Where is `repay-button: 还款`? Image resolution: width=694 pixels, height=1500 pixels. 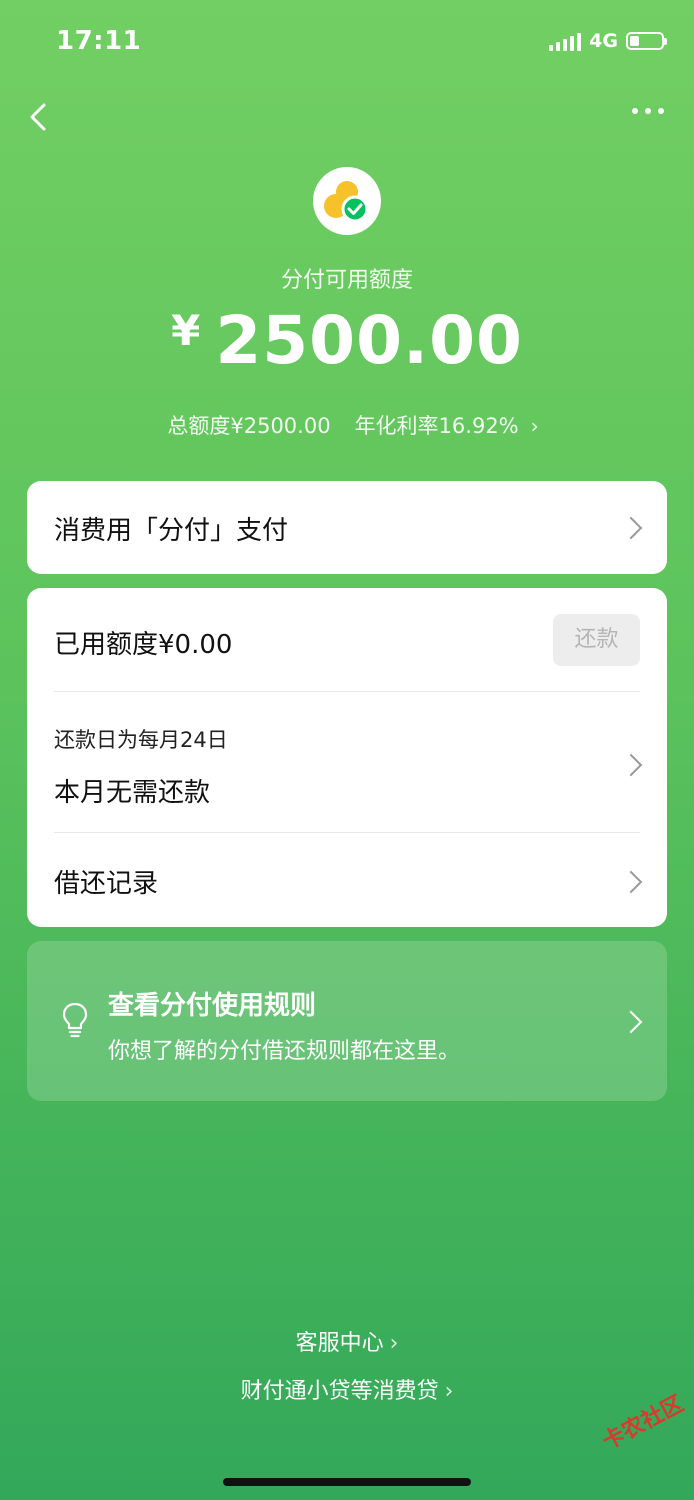 repay-button: 还款 is located at coordinates (596, 640).